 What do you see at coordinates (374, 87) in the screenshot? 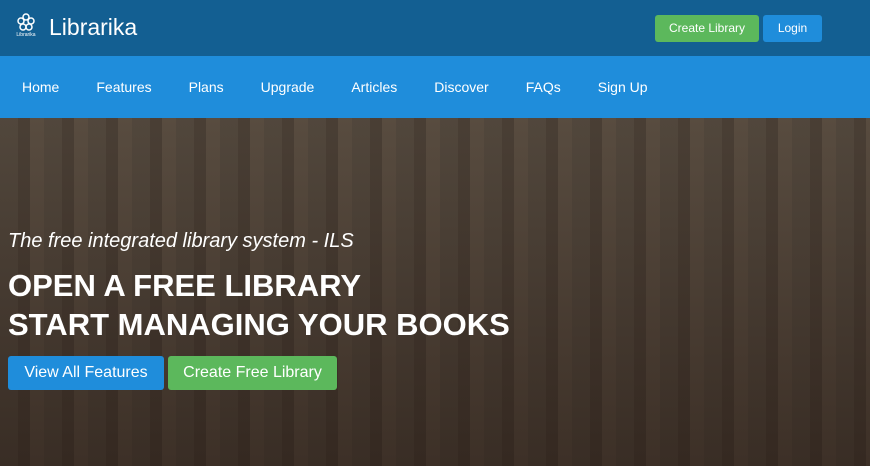
I see `nav-articles: Articles` at bounding box center [374, 87].